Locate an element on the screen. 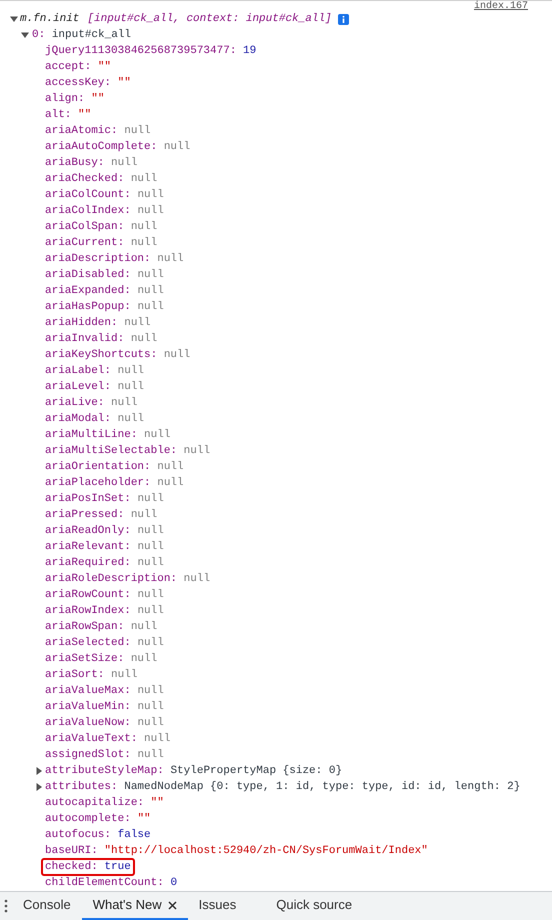 This screenshot has width=552, height=920. property-entry: baseURI: "http://localhost:52940/zh-CN/SysForumWait/Index" is located at coordinates (236, 851).